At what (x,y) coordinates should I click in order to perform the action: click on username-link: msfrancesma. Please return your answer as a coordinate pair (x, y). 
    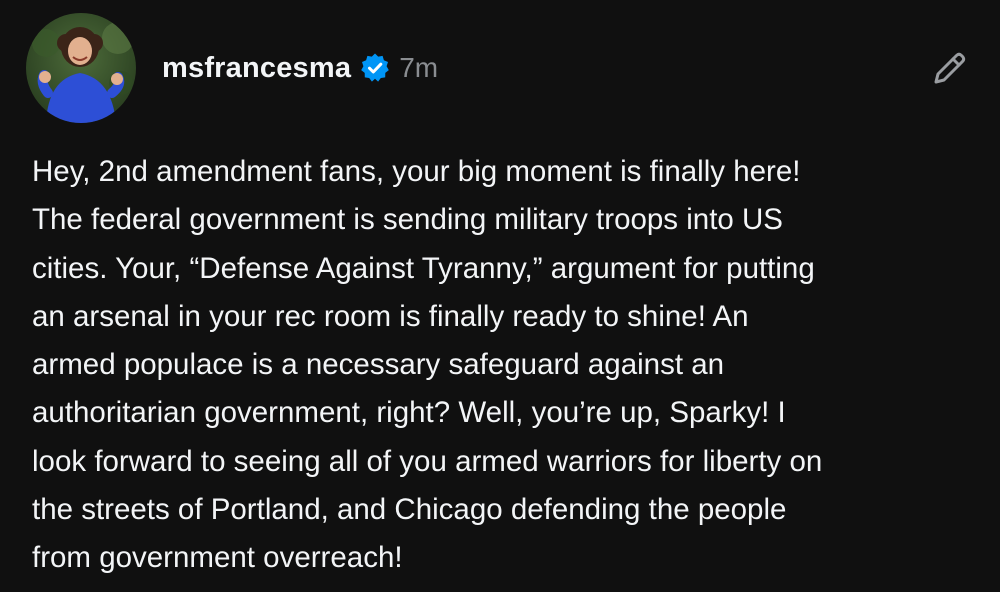
    Looking at the image, I should click on (256, 68).